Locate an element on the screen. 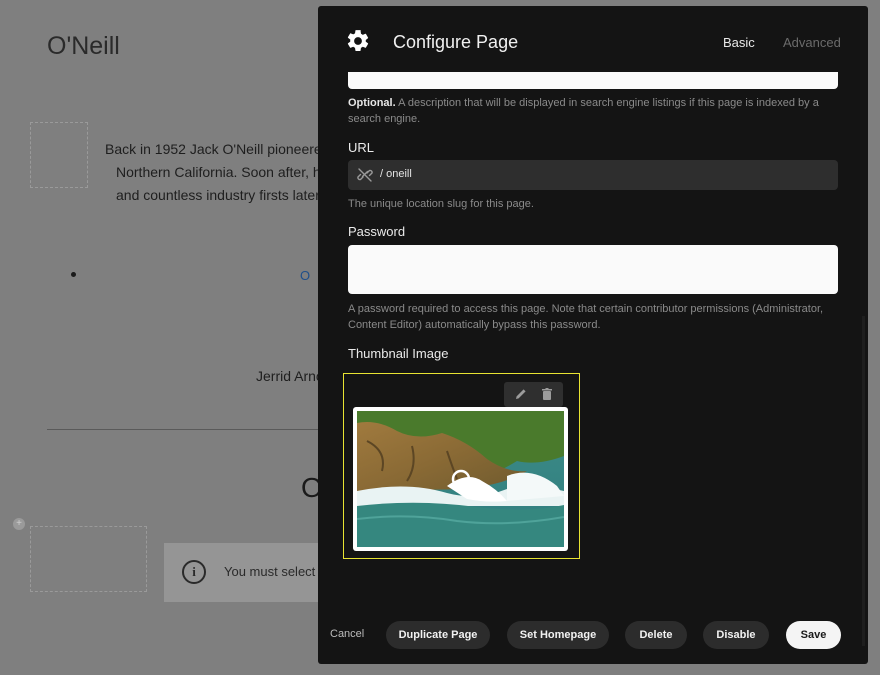  thumbnail-label: Thumbnail Image is located at coordinates (398, 353).